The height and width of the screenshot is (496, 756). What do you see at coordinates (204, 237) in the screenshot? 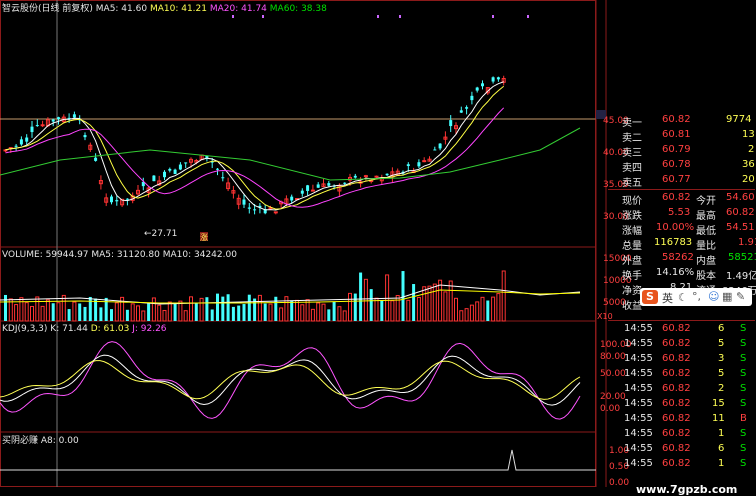
I see `limit-up-marker: 涨` at bounding box center [204, 237].